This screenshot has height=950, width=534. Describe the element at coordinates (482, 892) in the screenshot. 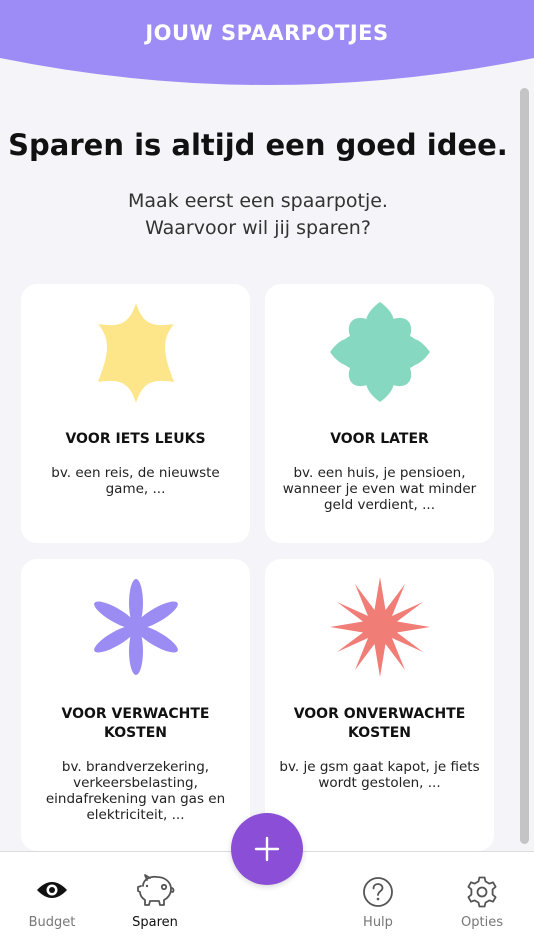

I see `gear-icon` at that location.